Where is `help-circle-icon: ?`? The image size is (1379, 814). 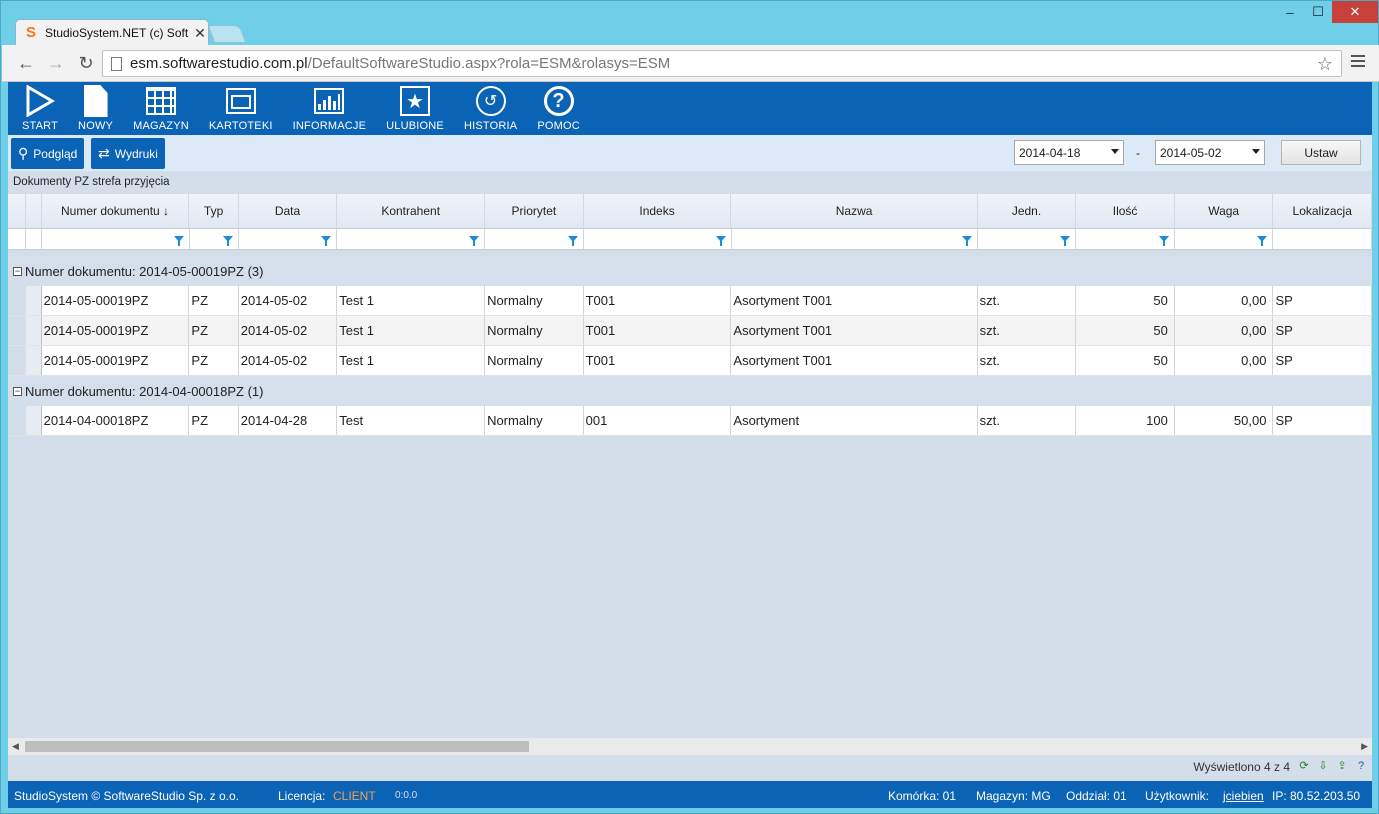
help-circle-icon: ? is located at coordinates (1361, 766).